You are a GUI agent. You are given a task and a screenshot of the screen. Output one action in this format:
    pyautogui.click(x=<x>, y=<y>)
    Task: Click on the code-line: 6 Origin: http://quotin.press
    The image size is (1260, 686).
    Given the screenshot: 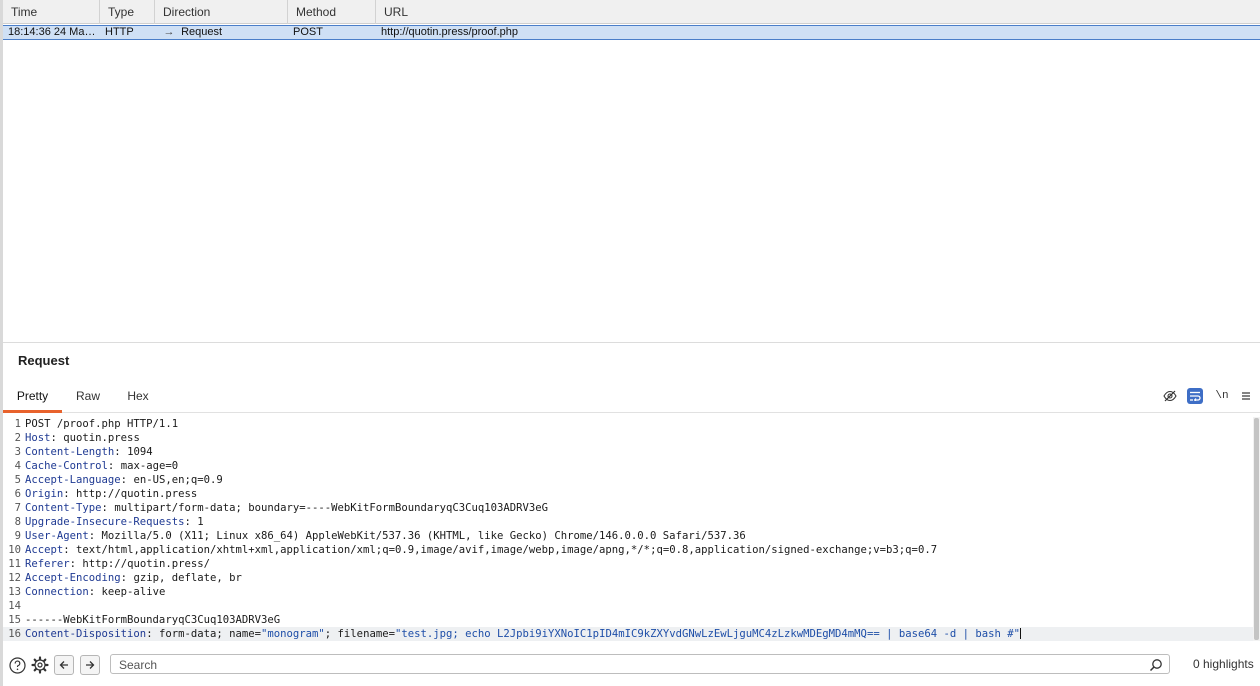 What is the action you would take?
    pyautogui.click(x=628, y=494)
    